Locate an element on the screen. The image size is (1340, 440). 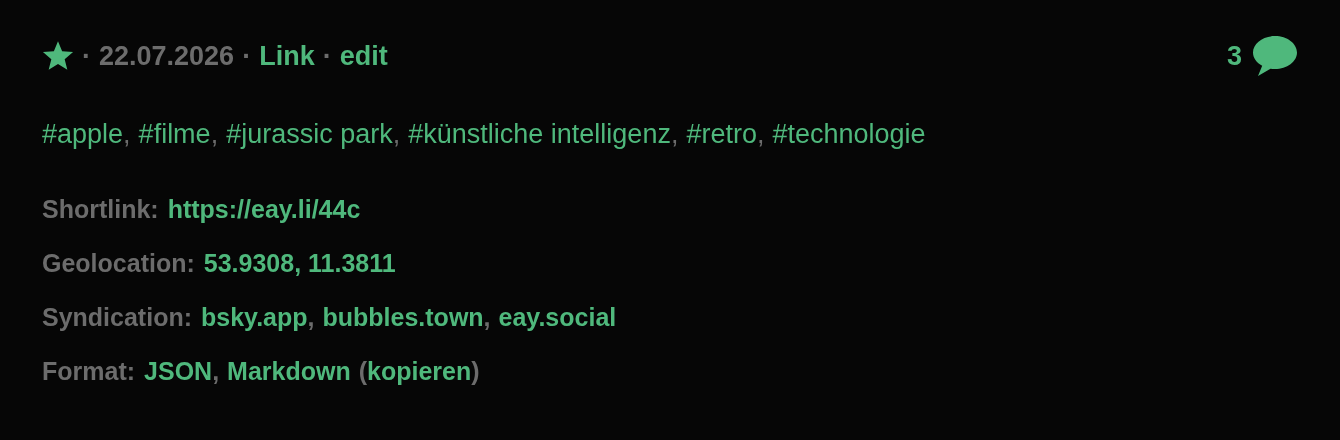
bracket-text: ( is located at coordinates (363, 371).